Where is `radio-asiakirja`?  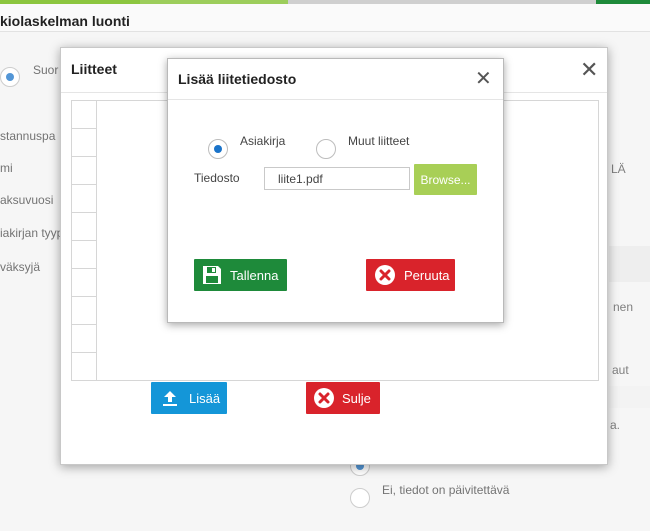
radio-asiakirja is located at coordinates (218, 149).